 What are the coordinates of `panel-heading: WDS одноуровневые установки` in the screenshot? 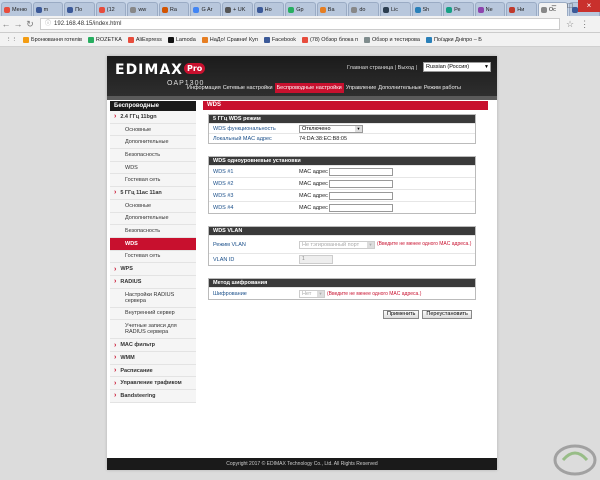 It's located at (342, 161).